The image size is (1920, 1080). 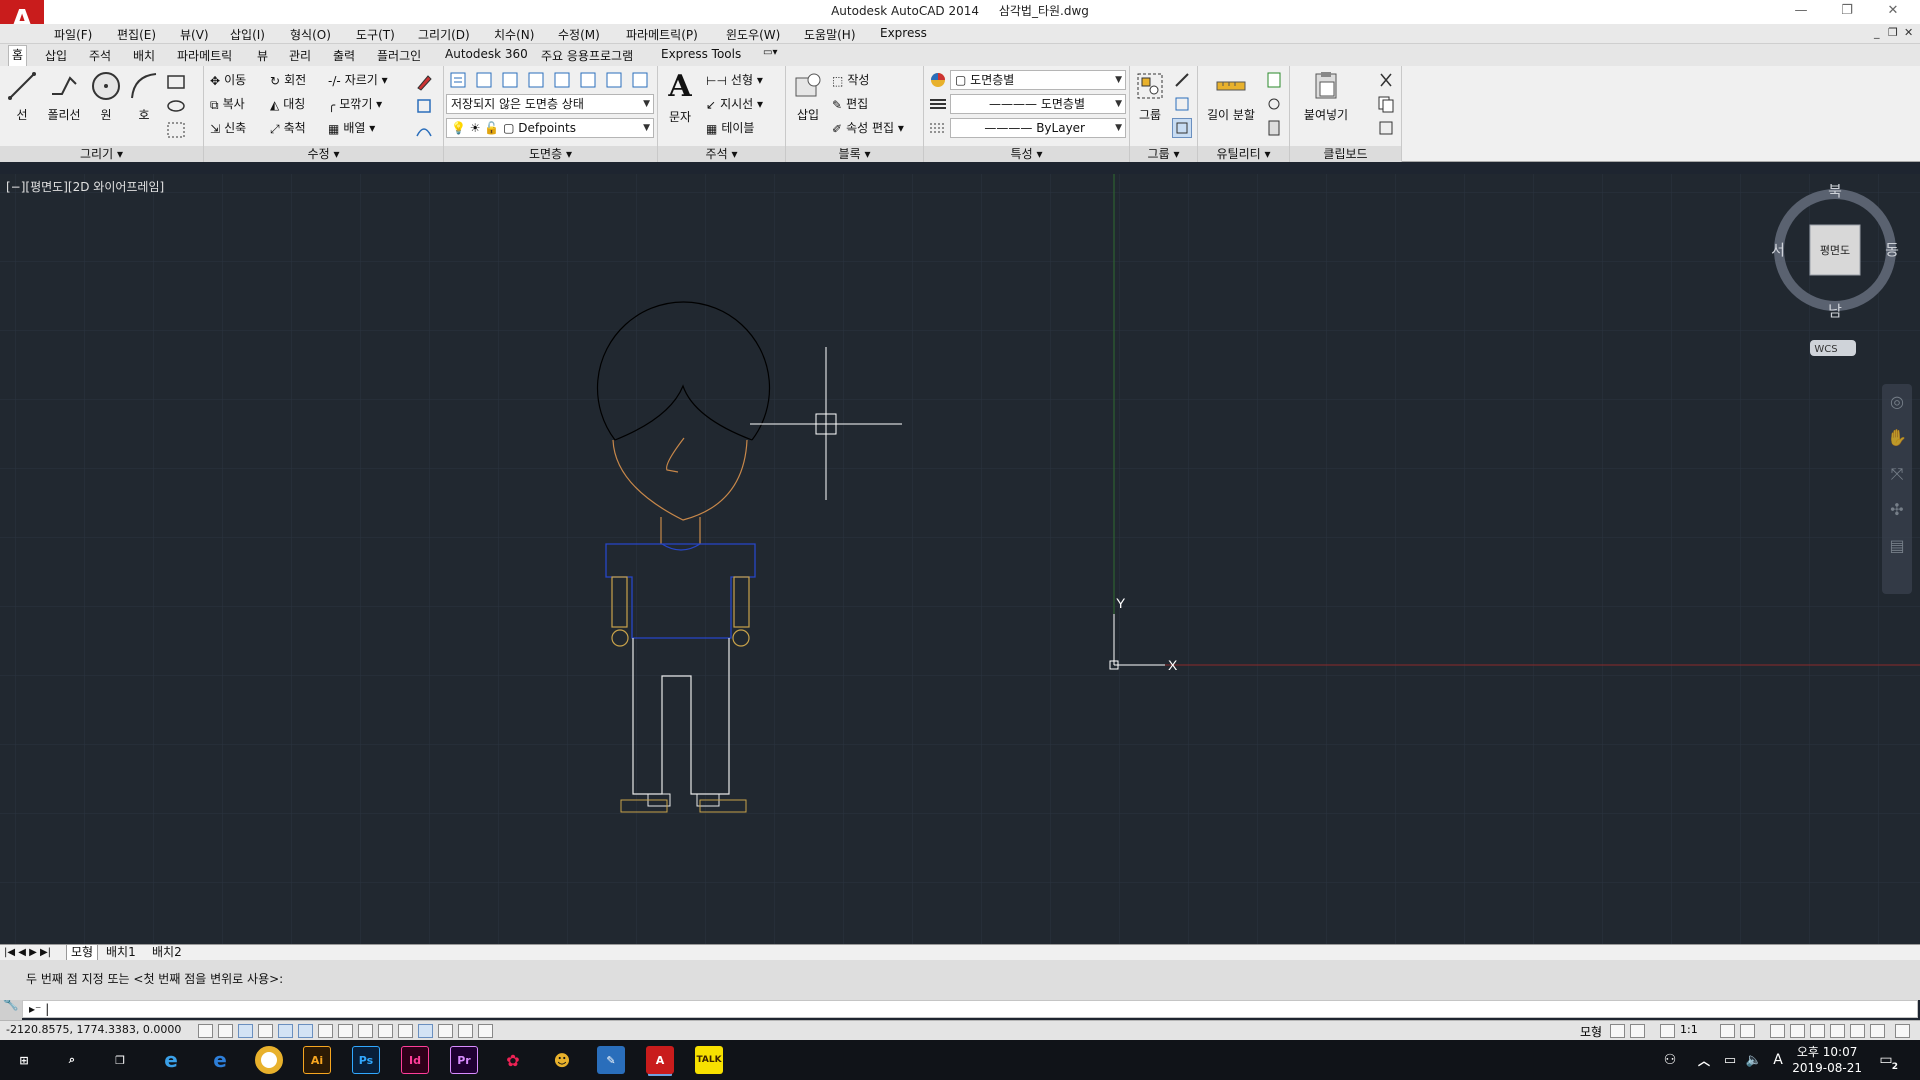 What do you see at coordinates (1886, 1060) in the screenshot?
I see `notification-center-icon: ▭ 2` at bounding box center [1886, 1060].